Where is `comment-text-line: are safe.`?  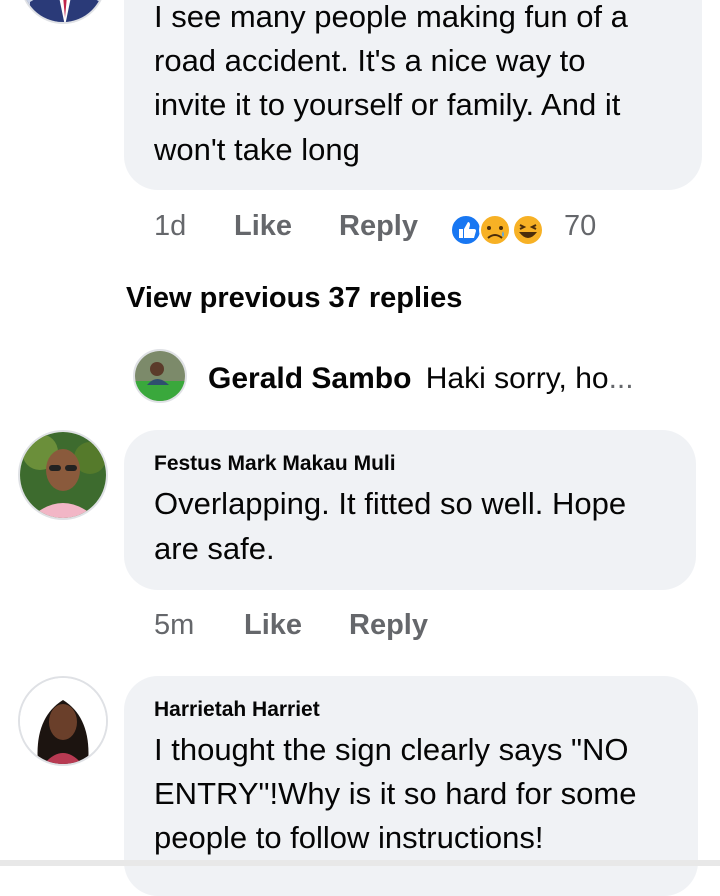 comment-text-line: are safe. is located at coordinates (214, 548).